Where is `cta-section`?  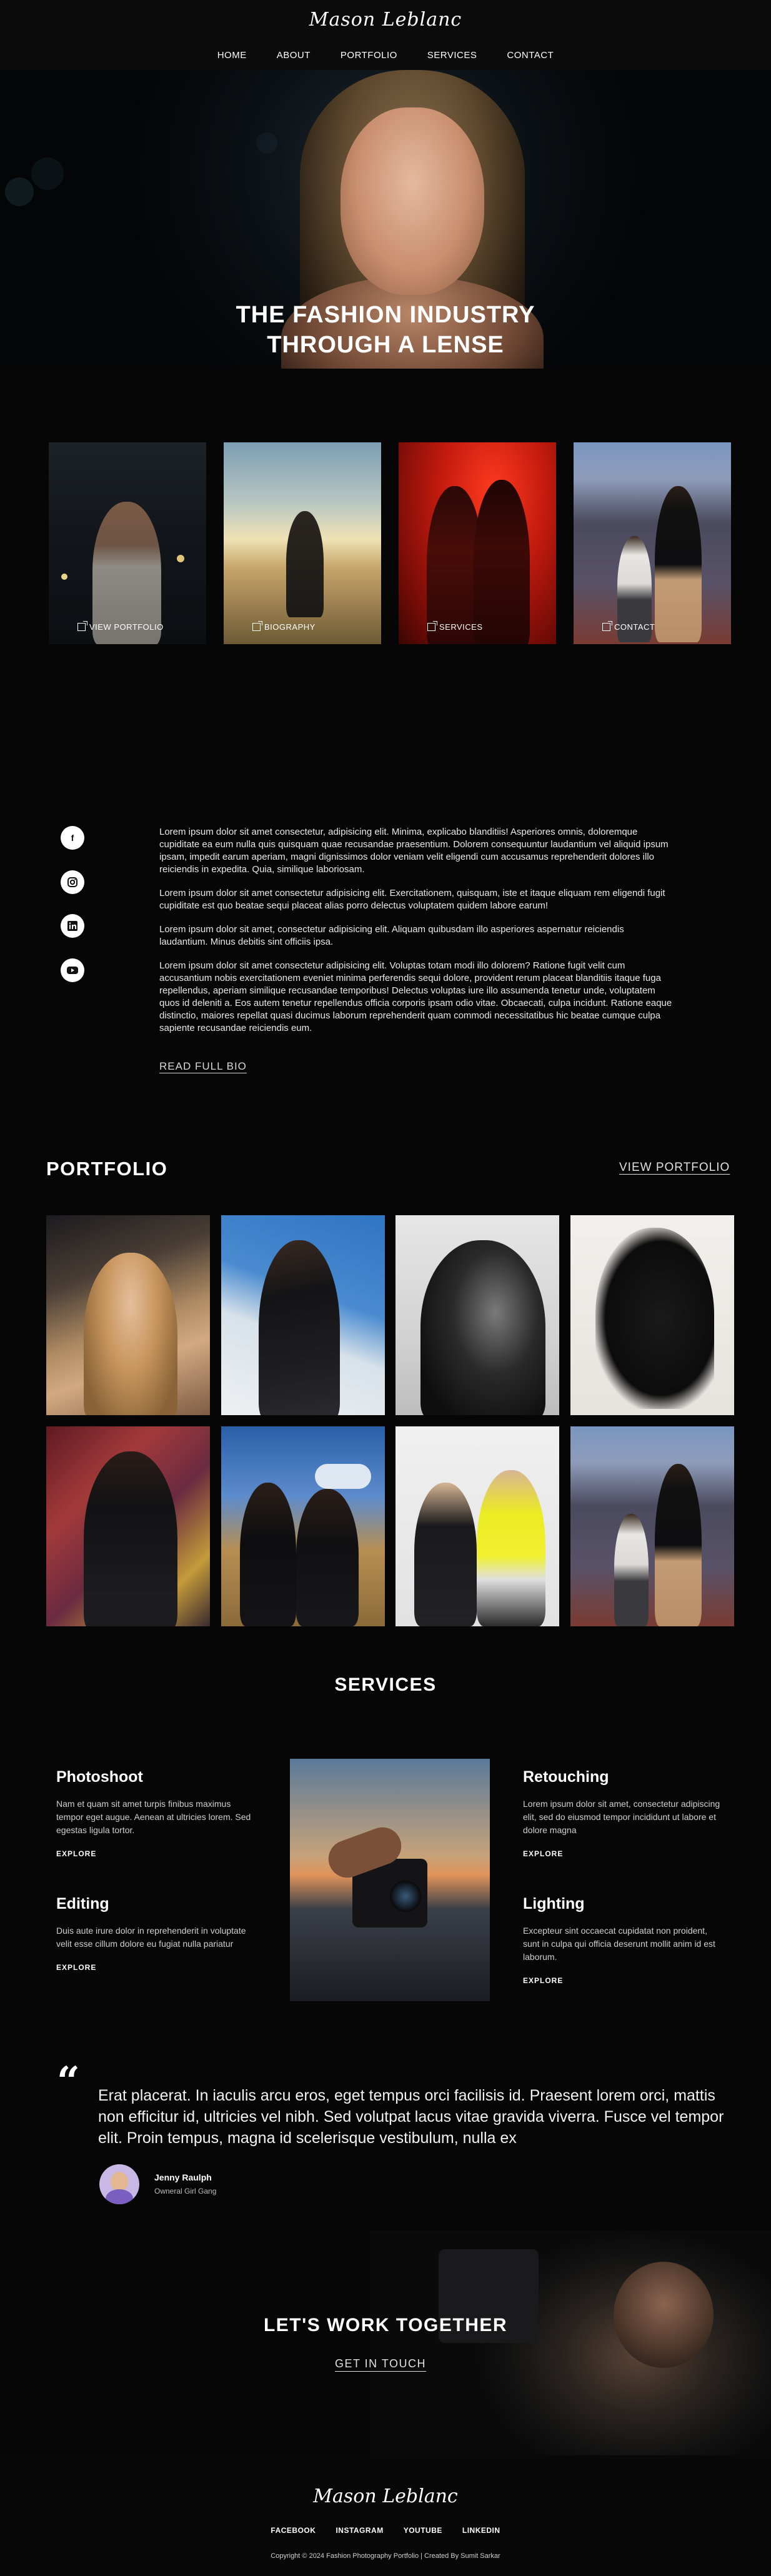
cta-section is located at coordinates (385, 2342).